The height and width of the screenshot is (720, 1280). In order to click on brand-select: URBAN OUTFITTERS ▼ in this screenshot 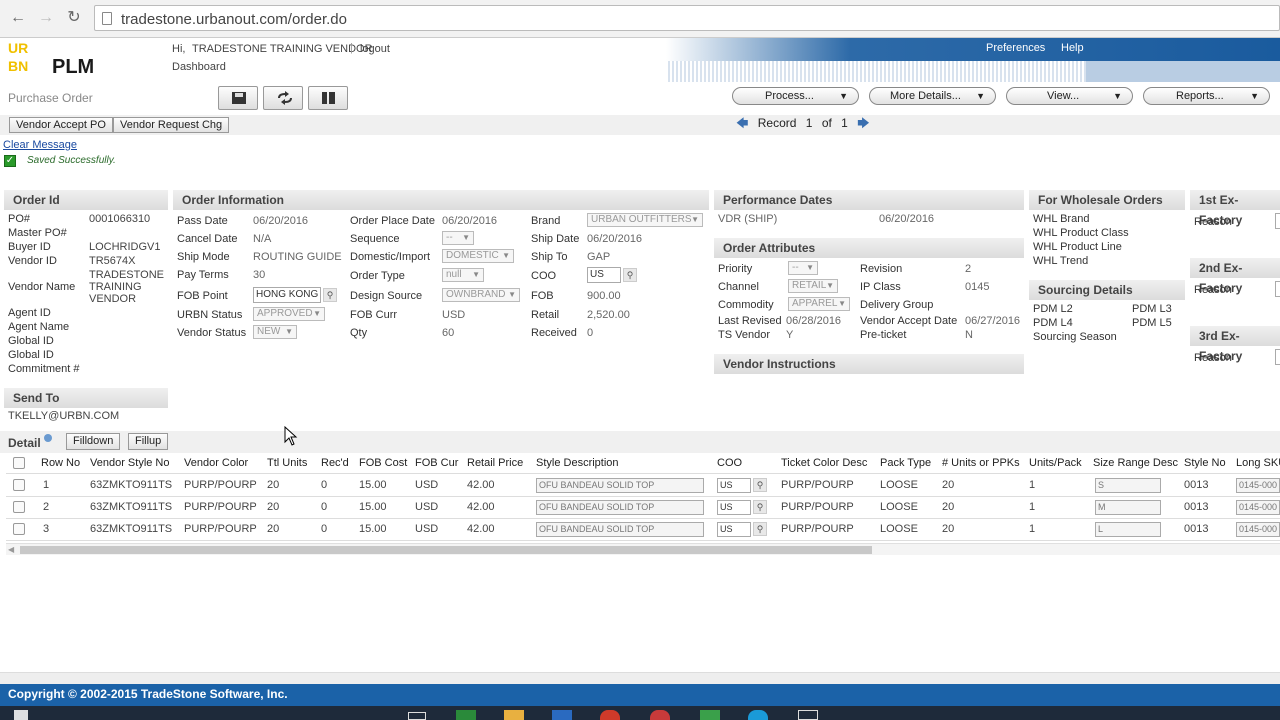, I will do `click(645, 220)`.